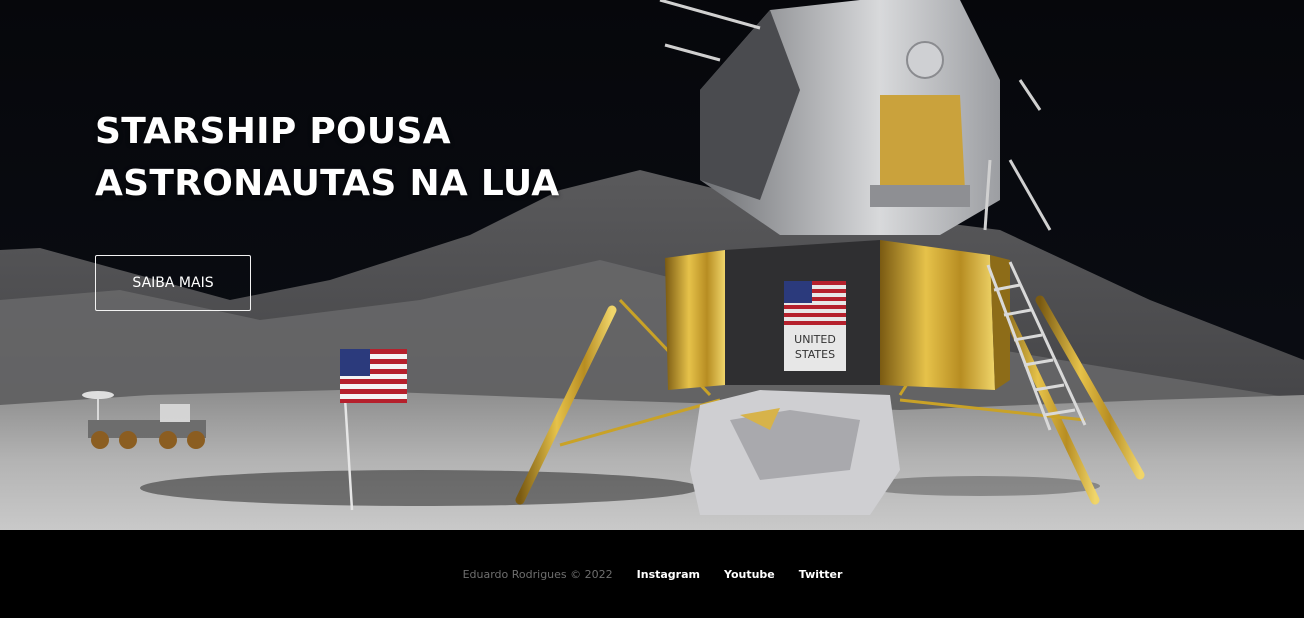 This screenshot has width=1304, height=618. What do you see at coordinates (537, 574) in the screenshot?
I see `copyright-text: Eduardo Rodrigues © 2022` at bounding box center [537, 574].